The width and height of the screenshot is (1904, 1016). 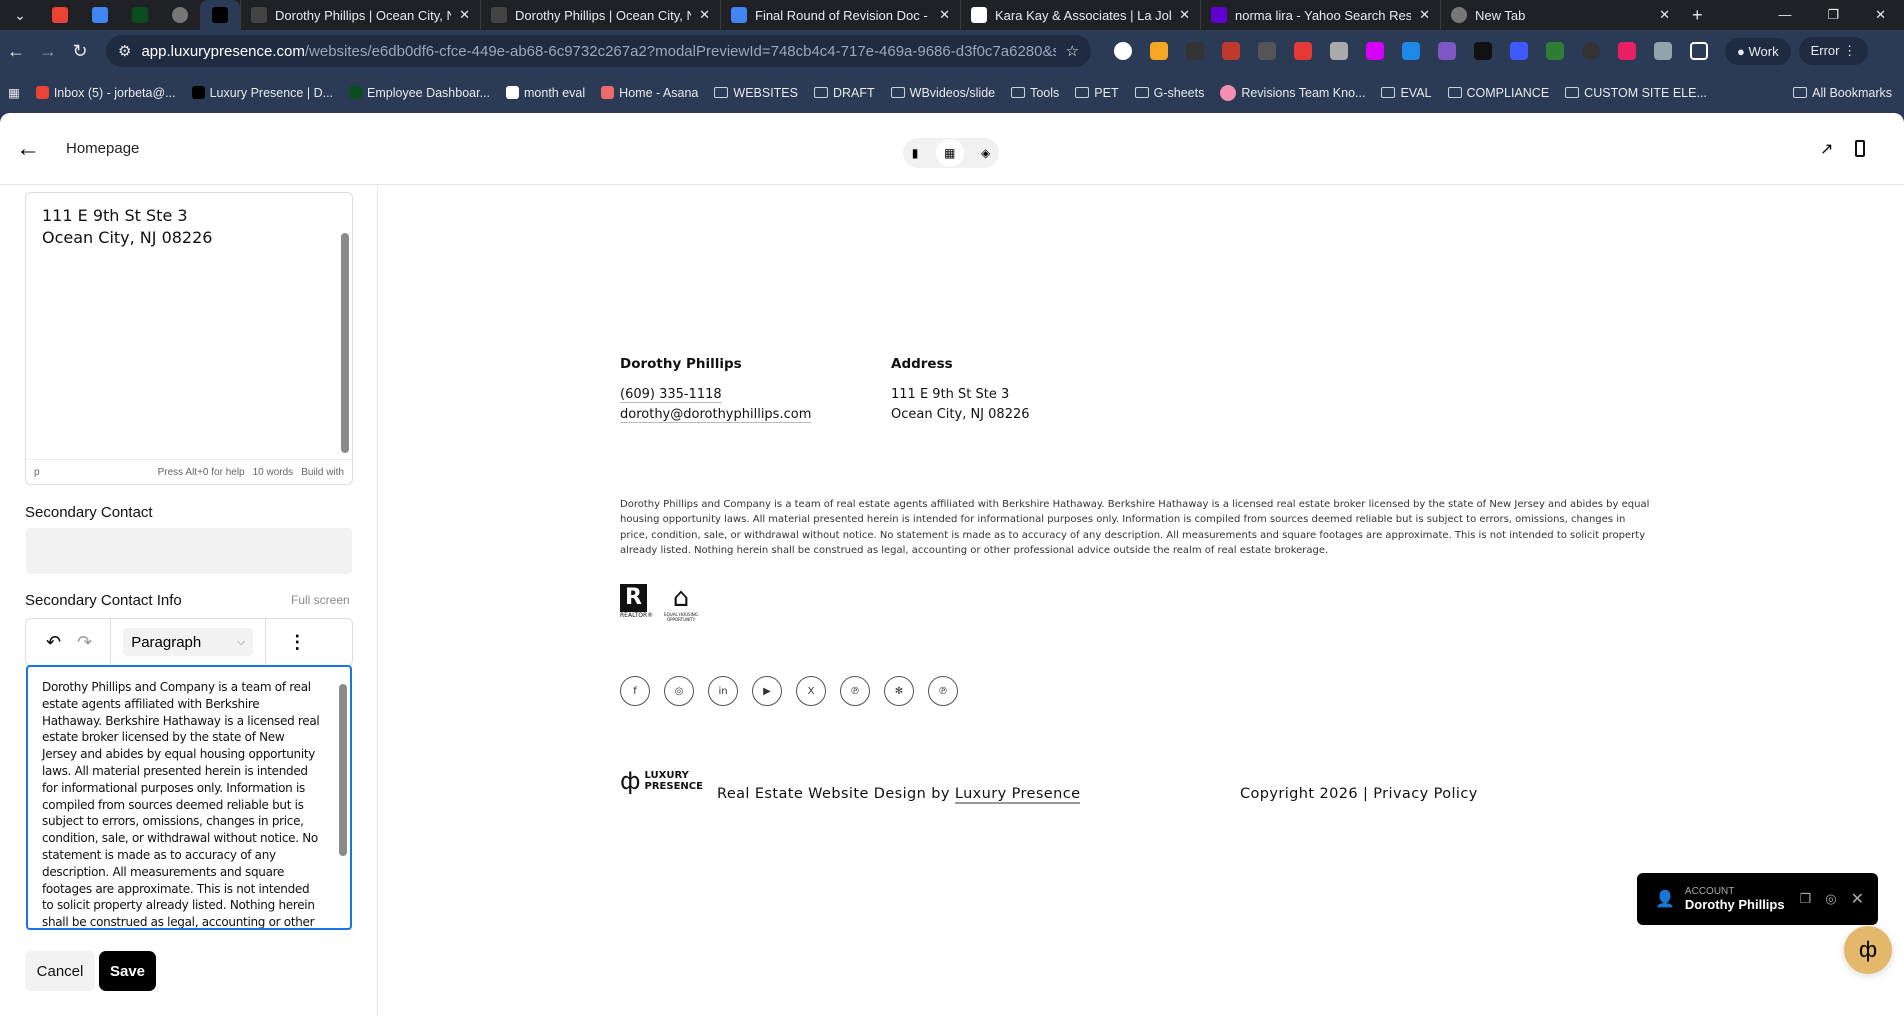 I want to click on hide-icon: ◎, so click(x=1830, y=899).